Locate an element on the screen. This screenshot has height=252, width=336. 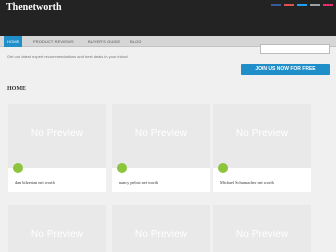
join-button: JOIN US NOW FOR FREE is located at coordinates (285, 69).